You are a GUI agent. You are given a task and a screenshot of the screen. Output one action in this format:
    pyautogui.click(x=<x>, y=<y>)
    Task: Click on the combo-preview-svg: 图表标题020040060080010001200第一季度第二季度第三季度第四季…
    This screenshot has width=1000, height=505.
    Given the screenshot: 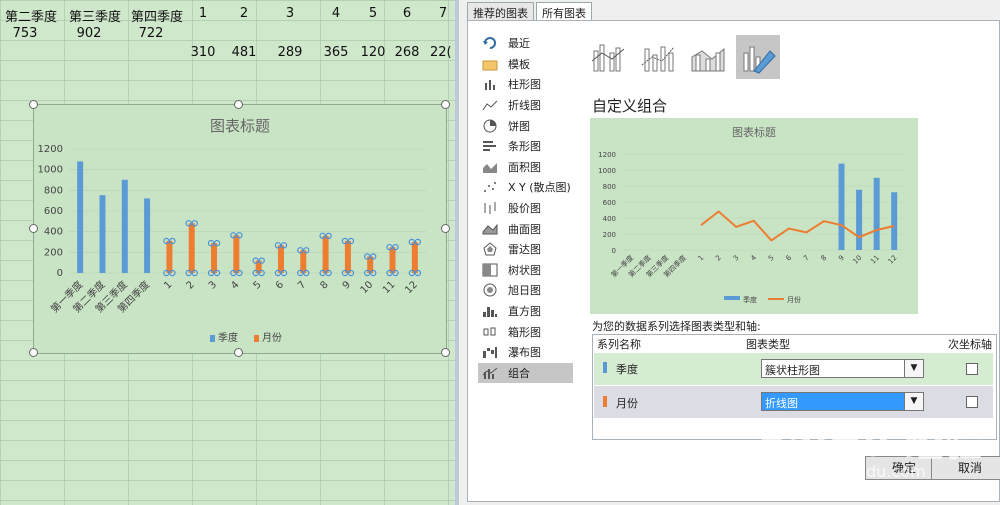 What is the action you would take?
    pyautogui.click(x=750, y=214)
    